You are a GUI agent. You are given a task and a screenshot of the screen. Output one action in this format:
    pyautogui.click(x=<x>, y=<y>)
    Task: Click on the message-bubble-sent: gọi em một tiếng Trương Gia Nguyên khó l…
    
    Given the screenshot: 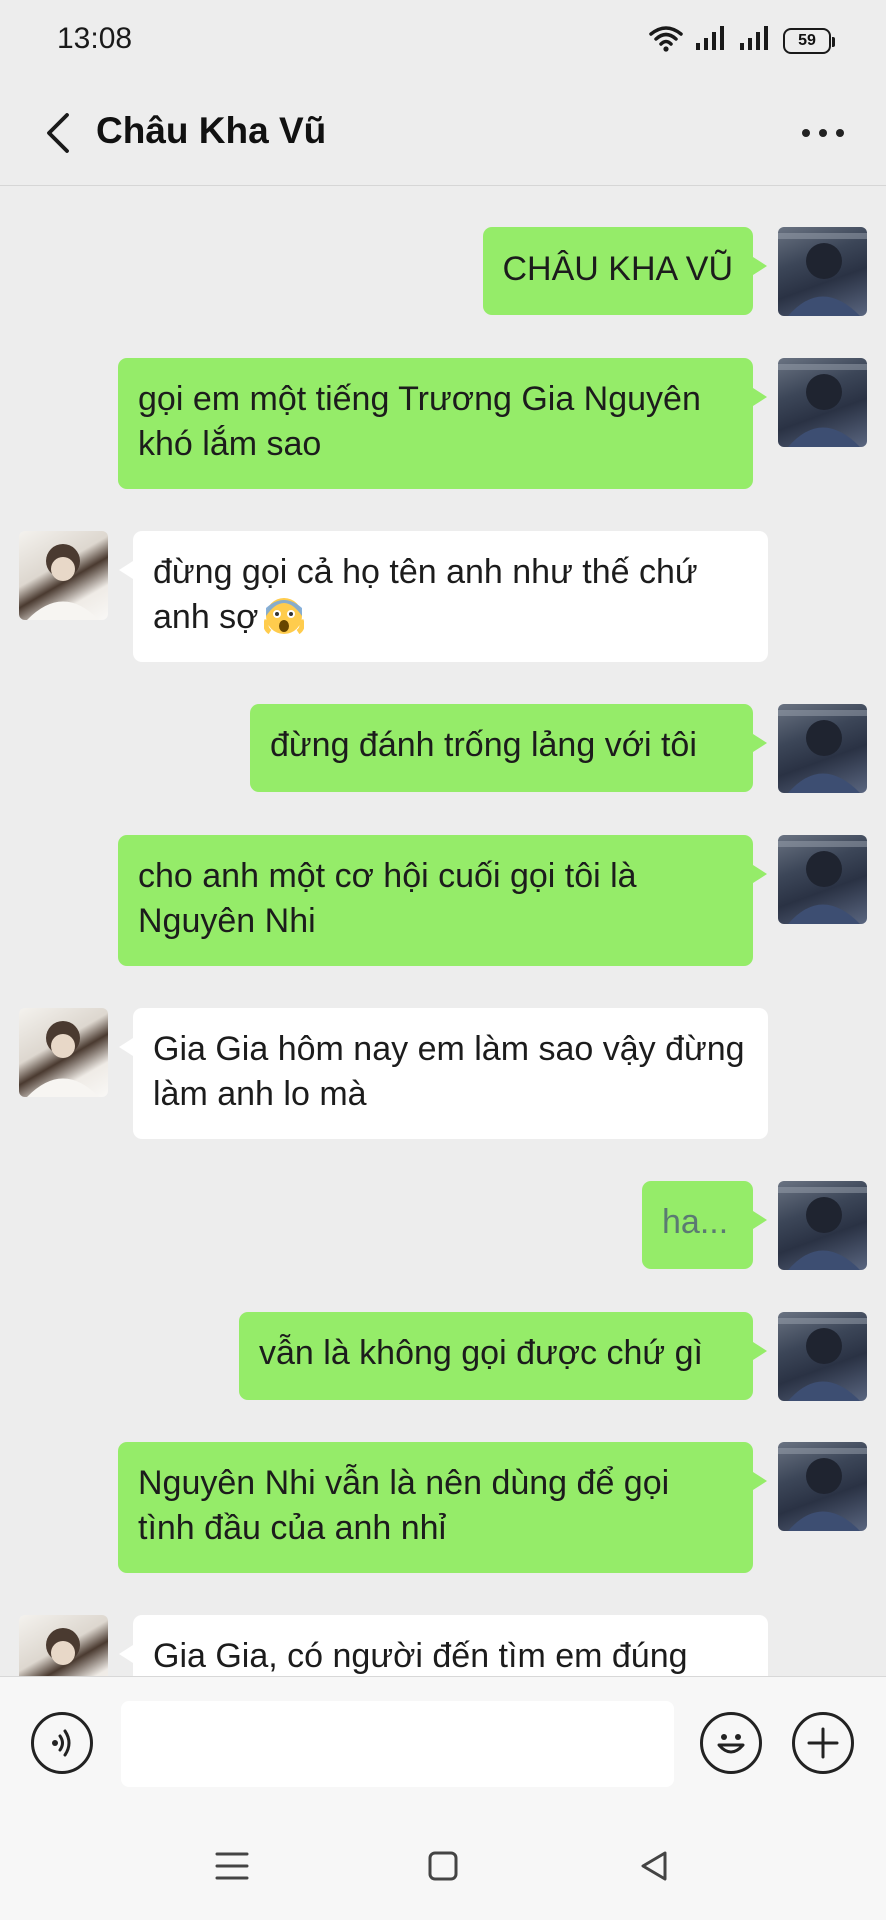 What is the action you would take?
    pyautogui.click(x=442, y=423)
    